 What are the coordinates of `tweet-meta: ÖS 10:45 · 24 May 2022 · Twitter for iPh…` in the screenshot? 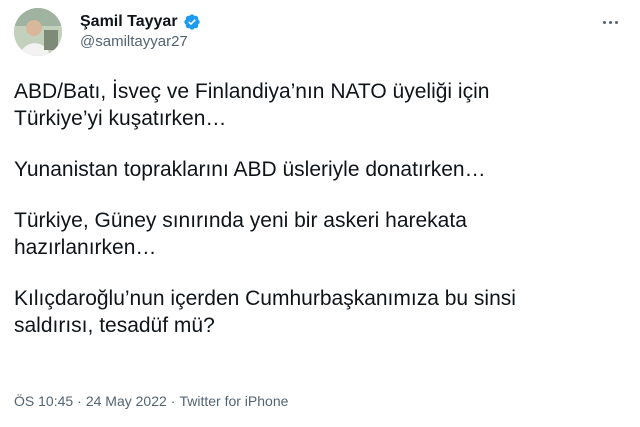 It's located at (151, 401).